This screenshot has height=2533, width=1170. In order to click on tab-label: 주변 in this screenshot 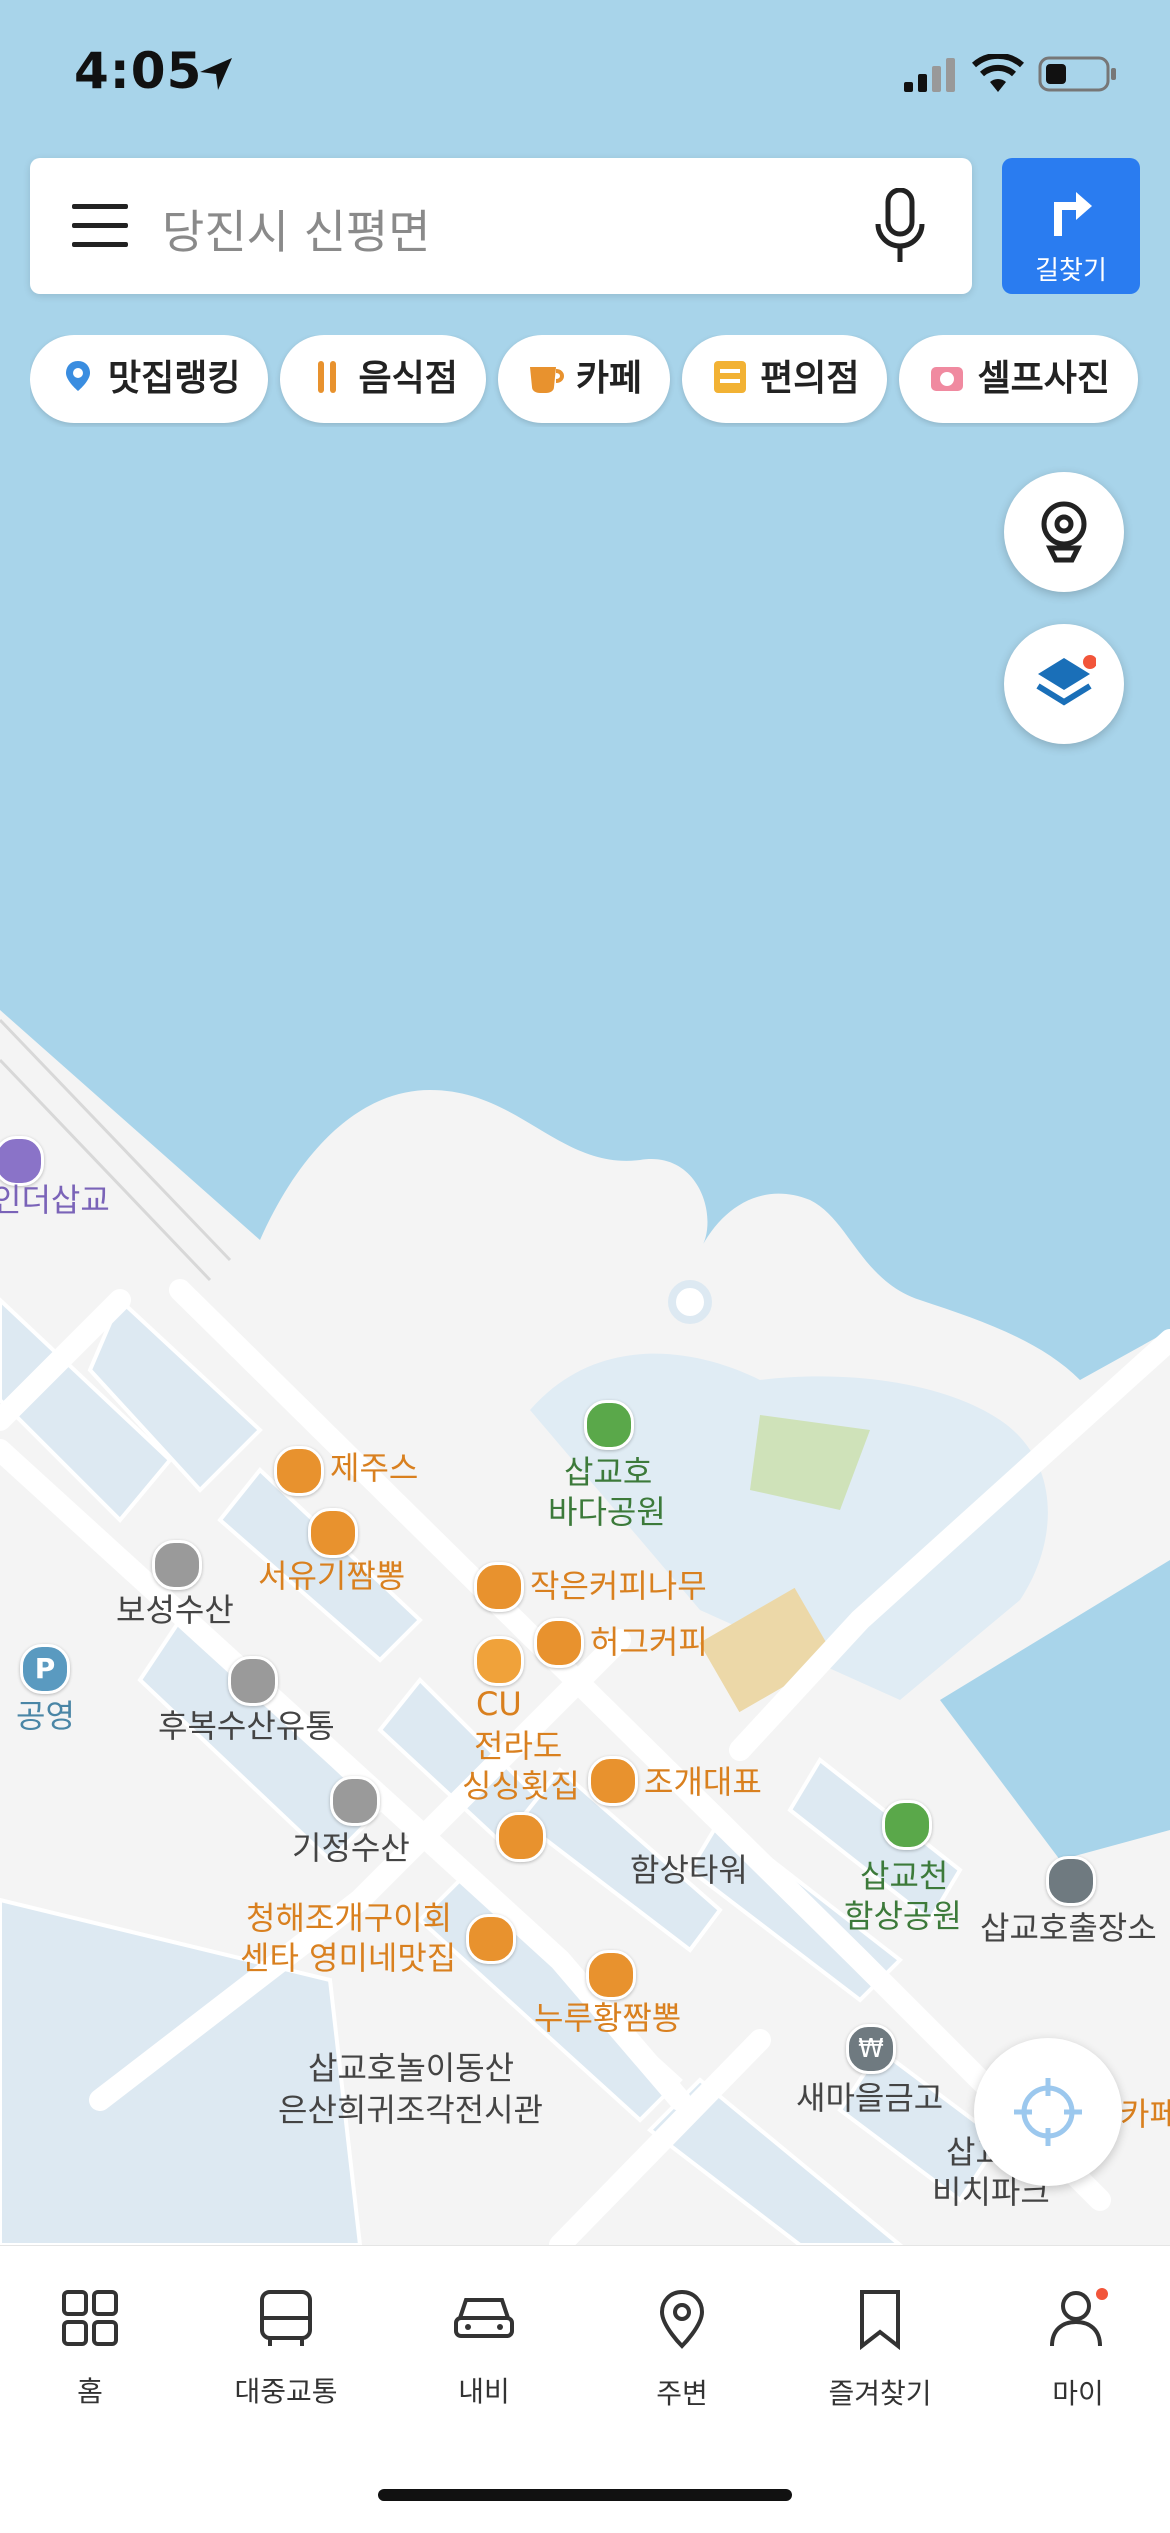, I will do `click(682, 2393)`.